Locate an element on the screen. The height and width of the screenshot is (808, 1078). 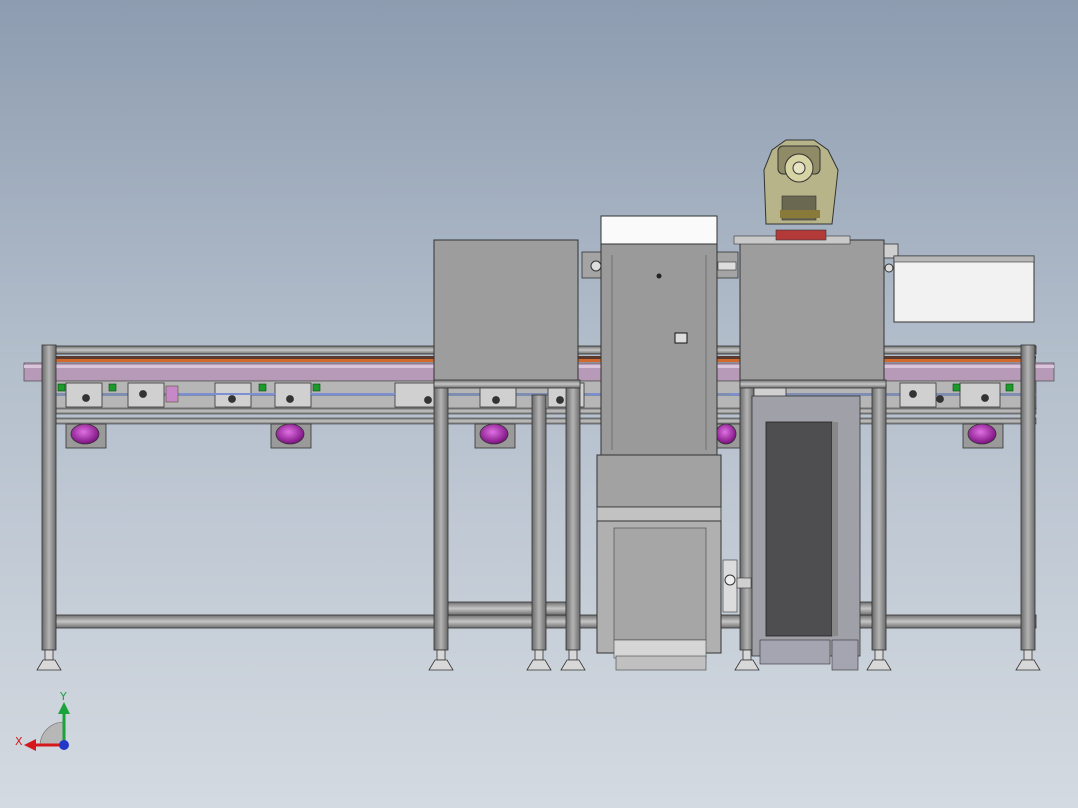
robot-arm is located at coordinates (792, 192).